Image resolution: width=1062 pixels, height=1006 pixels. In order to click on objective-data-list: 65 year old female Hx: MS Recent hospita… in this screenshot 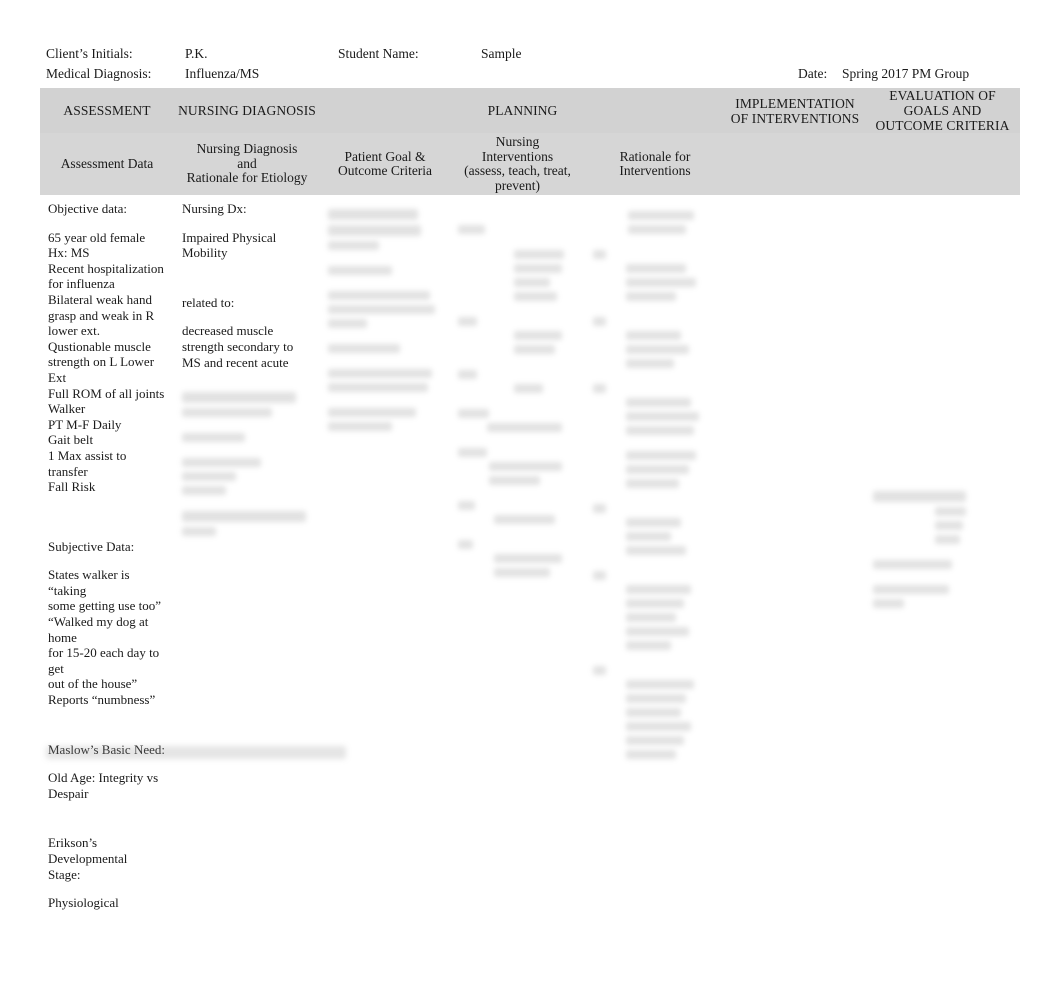, I will do `click(108, 362)`.